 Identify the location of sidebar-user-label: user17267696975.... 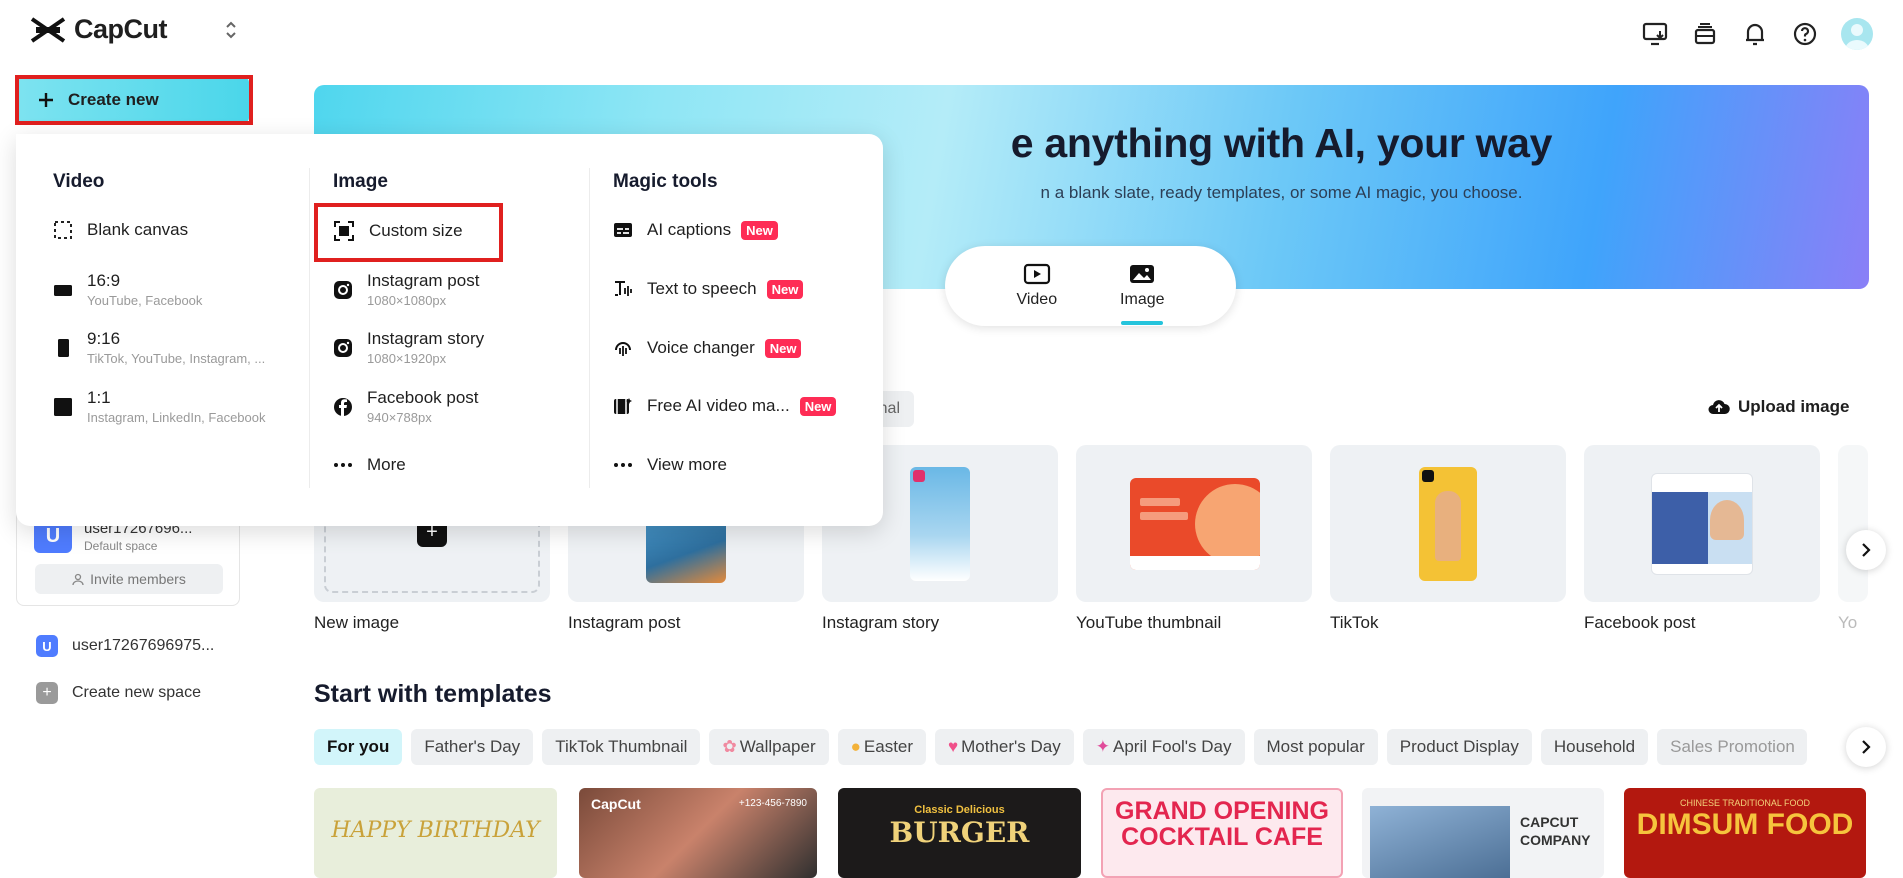
(143, 645).